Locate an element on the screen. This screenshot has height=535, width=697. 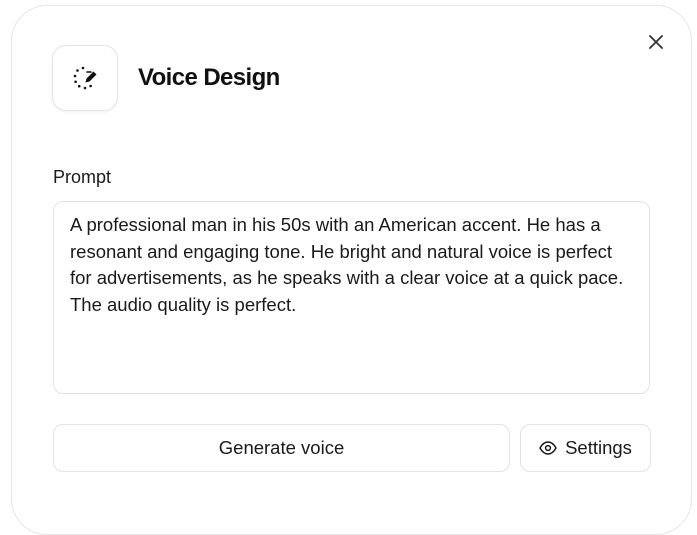
generate-voice-label: Generate voice is located at coordinates (281, 447).